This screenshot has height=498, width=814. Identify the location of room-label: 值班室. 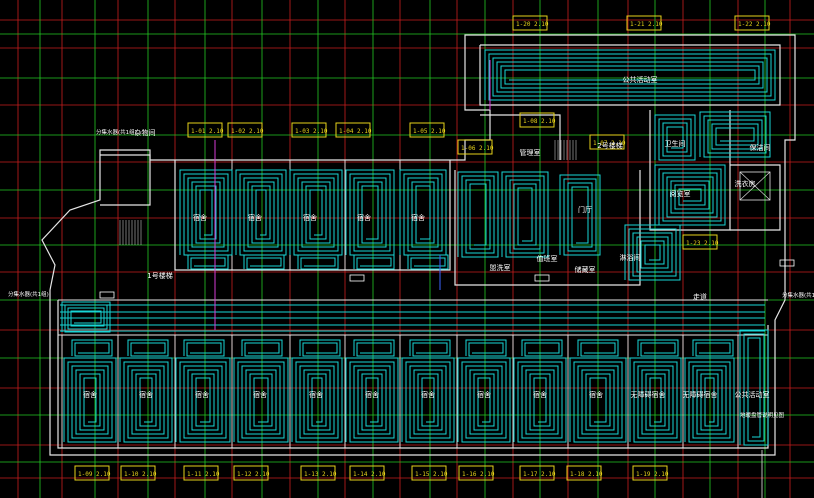
(547, 258).